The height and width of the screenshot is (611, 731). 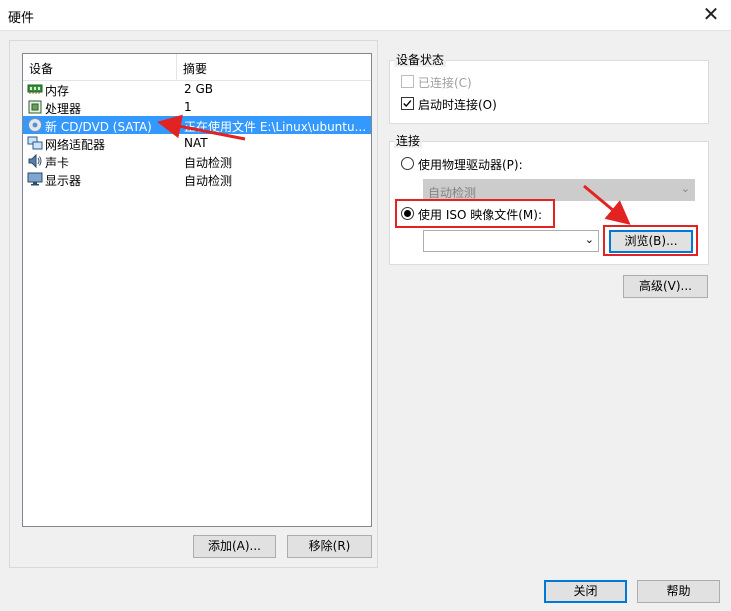 I want to click on device-row-network: 网络适配器 NAT, so click(x=197, y=143).